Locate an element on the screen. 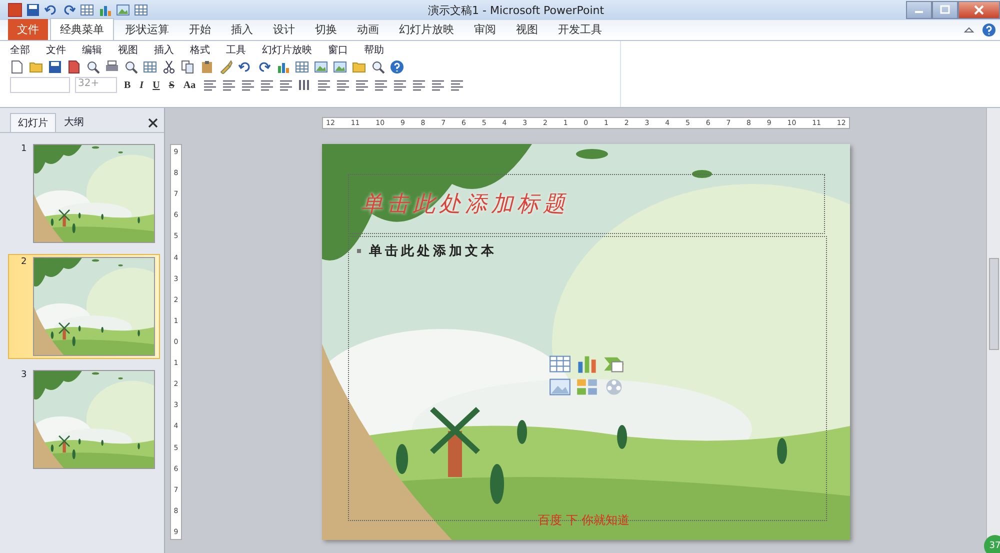  ribbon-tab: 设计 is located at coordinates (284, 29).